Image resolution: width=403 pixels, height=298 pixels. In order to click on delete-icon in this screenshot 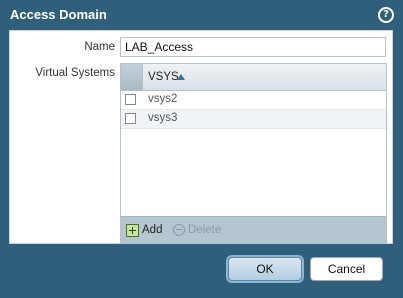, I will do `click(179, 230)`.